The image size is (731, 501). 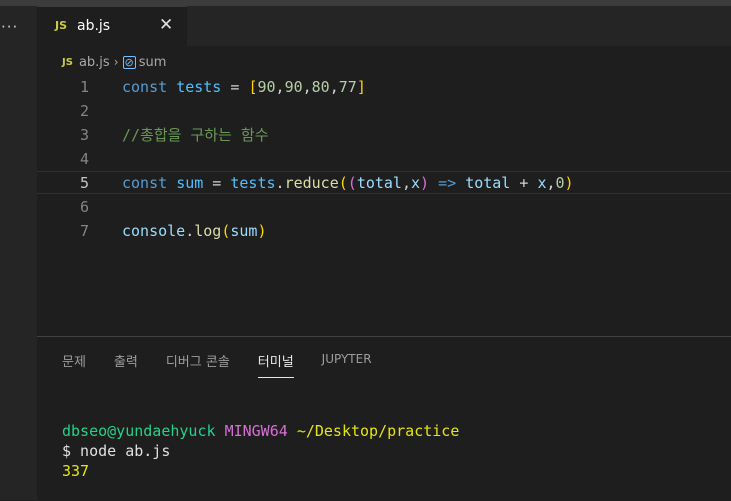 I want to click on line-number: 7, so click(x=84, y=231).